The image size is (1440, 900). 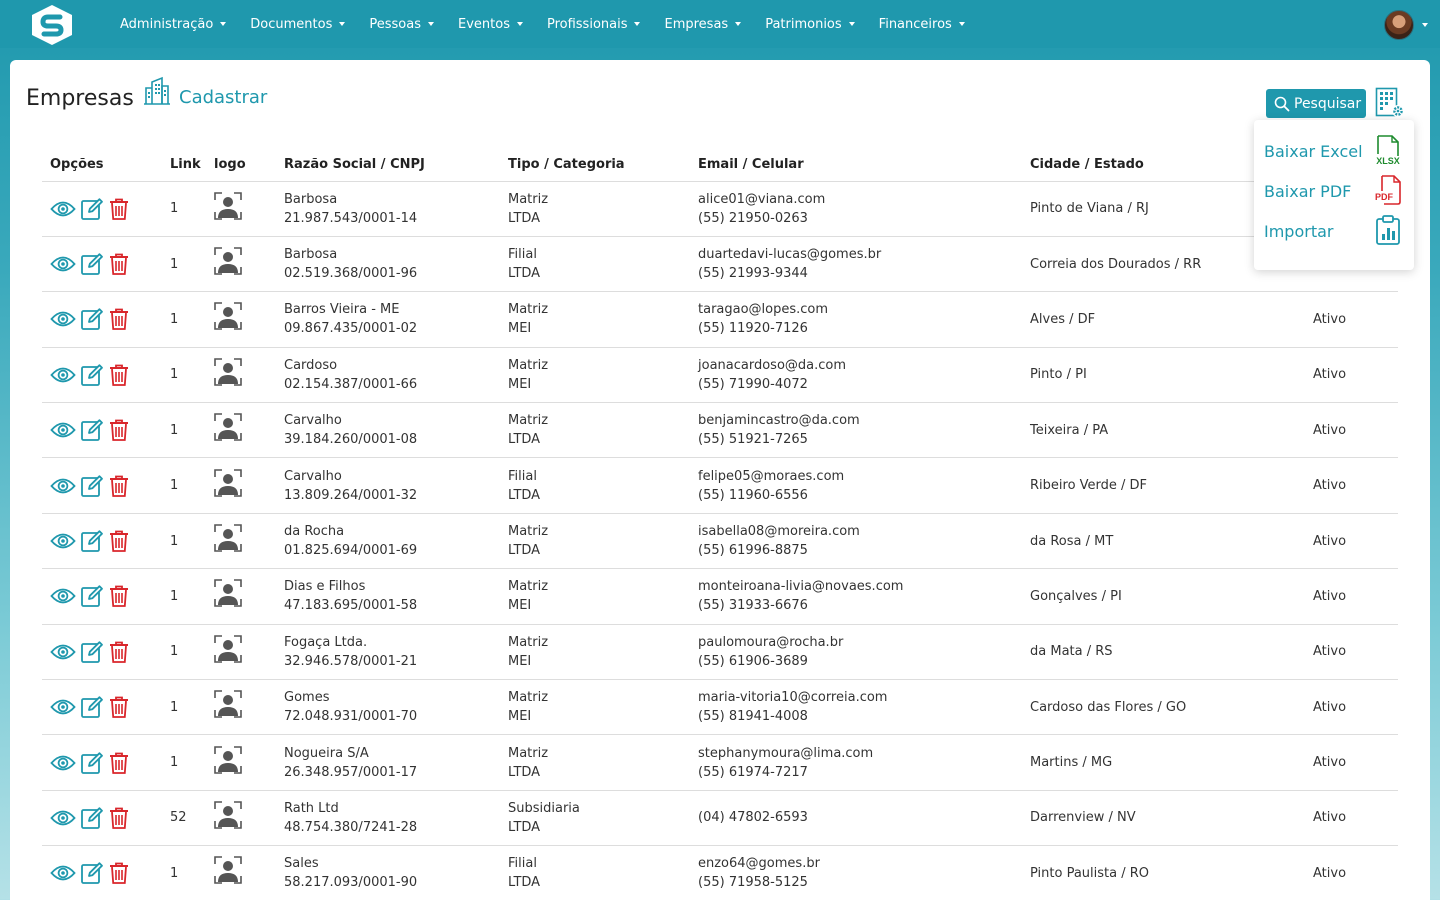 What do you see at coordinates (388, 209) in the screenshot?
I see `company-cell: Barbosa 21.987.543/0001-14` at bounding box center [388, 209].